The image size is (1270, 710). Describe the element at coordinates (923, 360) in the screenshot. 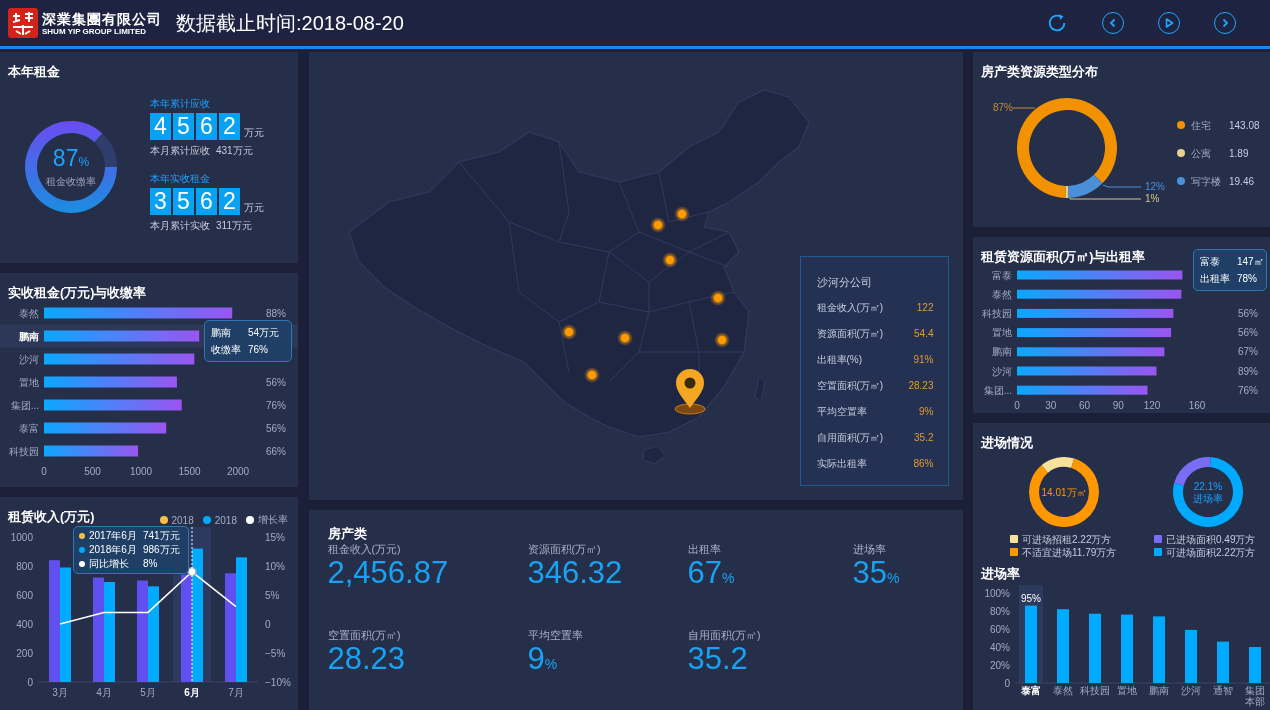

I see `info-value: 91%` at that location.